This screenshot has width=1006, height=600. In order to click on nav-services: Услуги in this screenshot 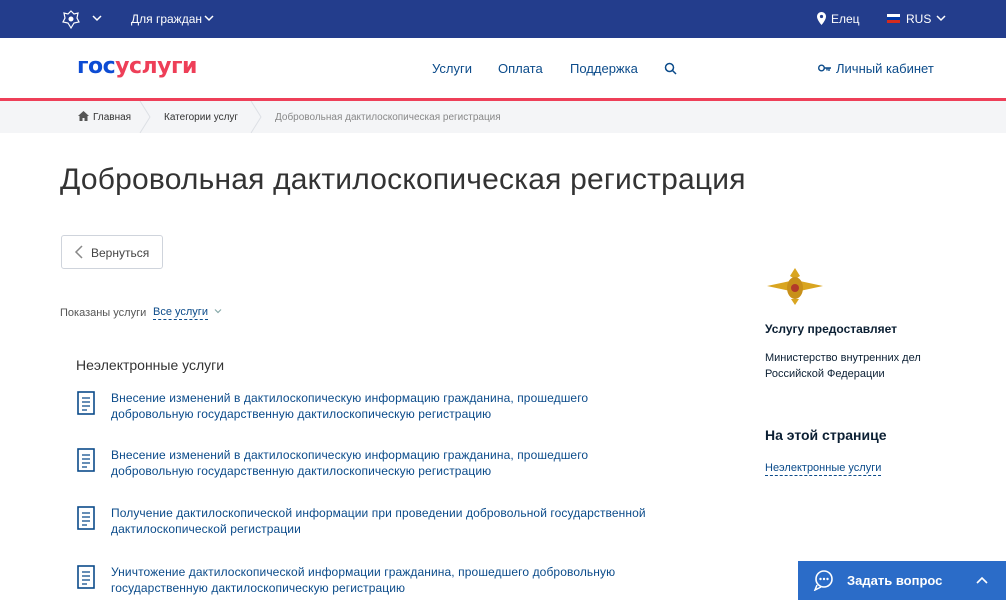, I will do `click(452, 68)`.